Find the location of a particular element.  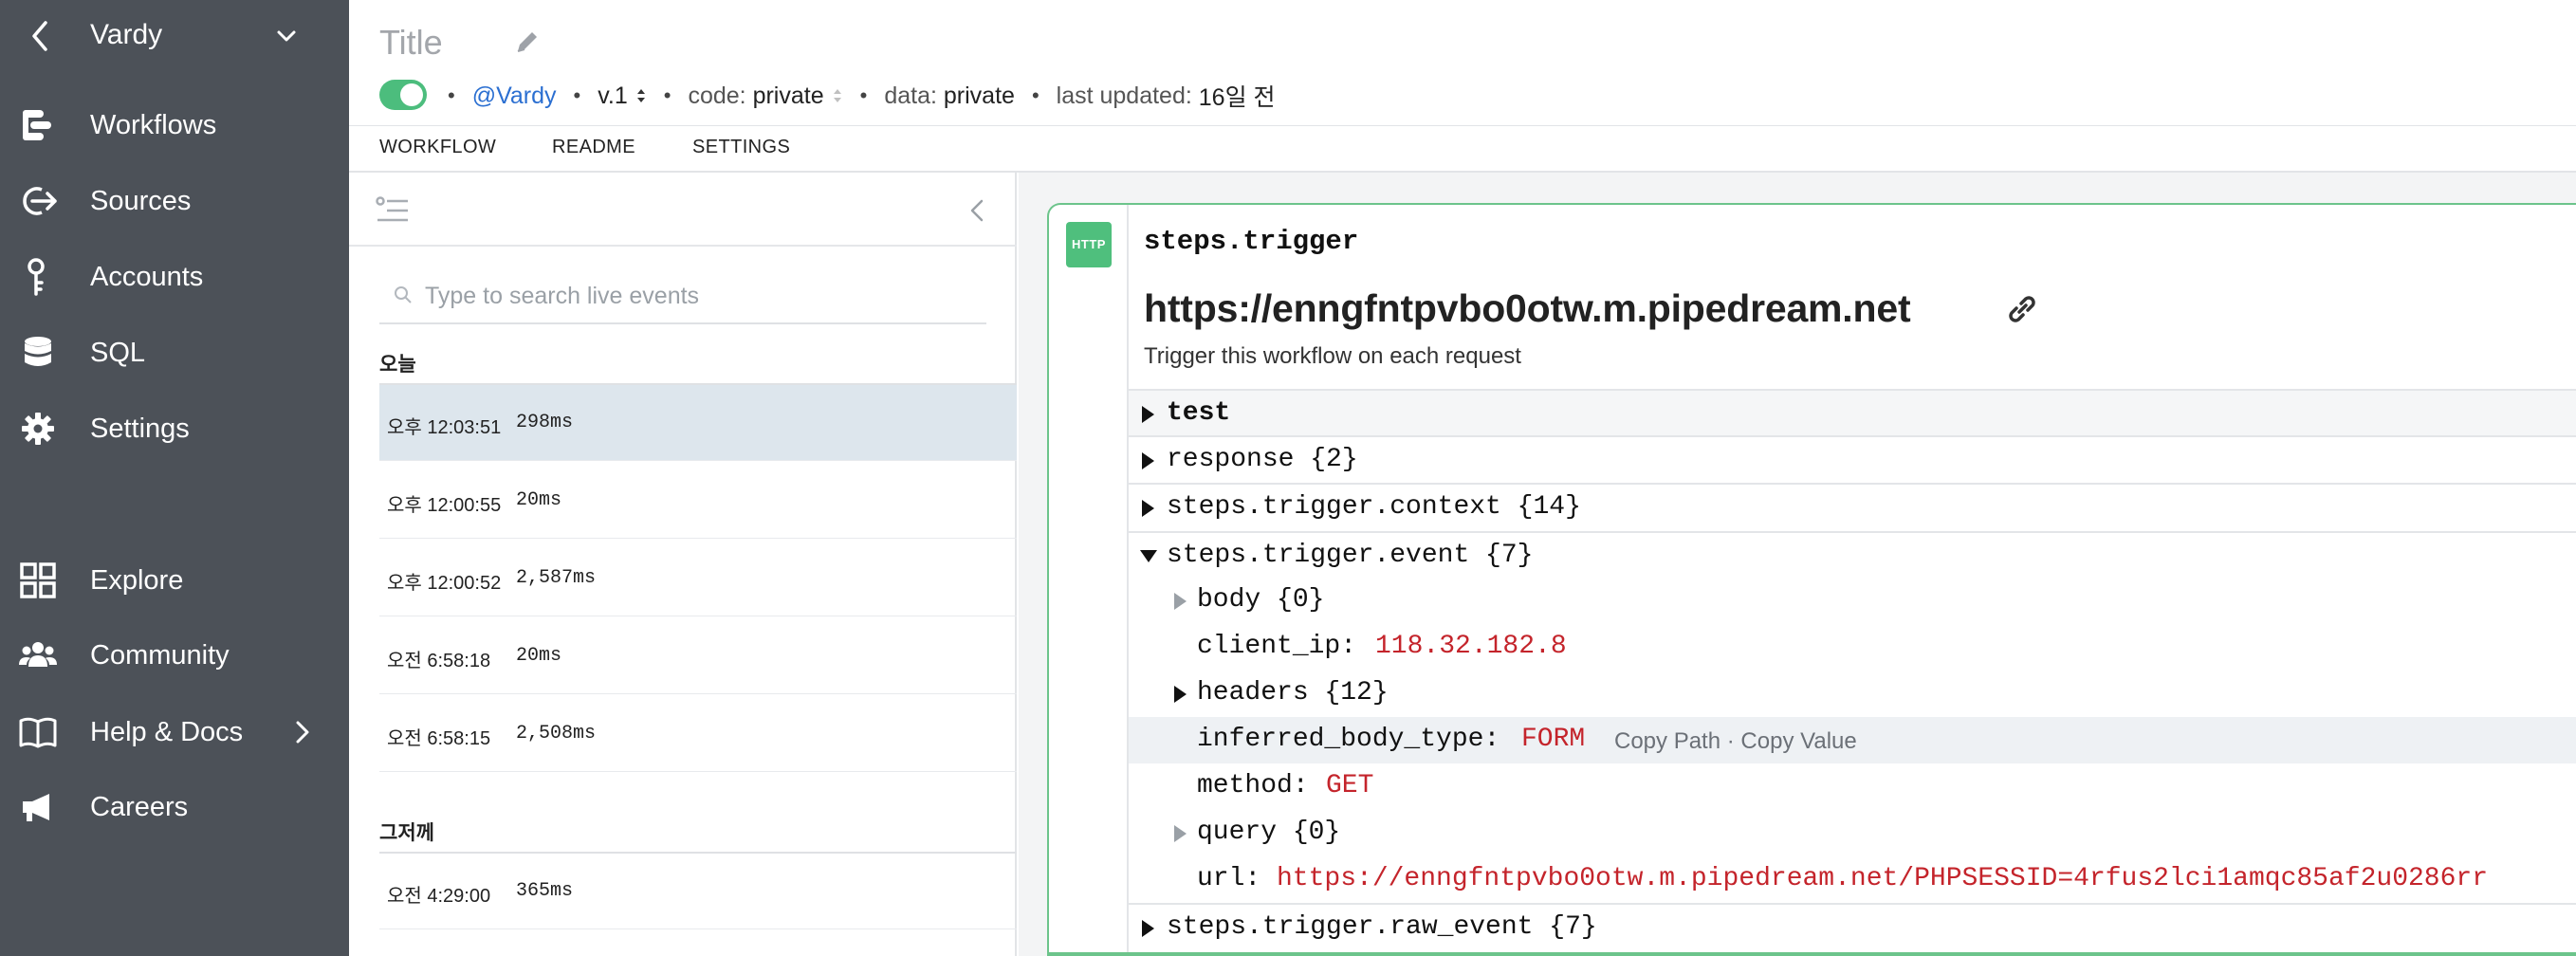

tree-node-test: test is located at coordinates (1852, 412).